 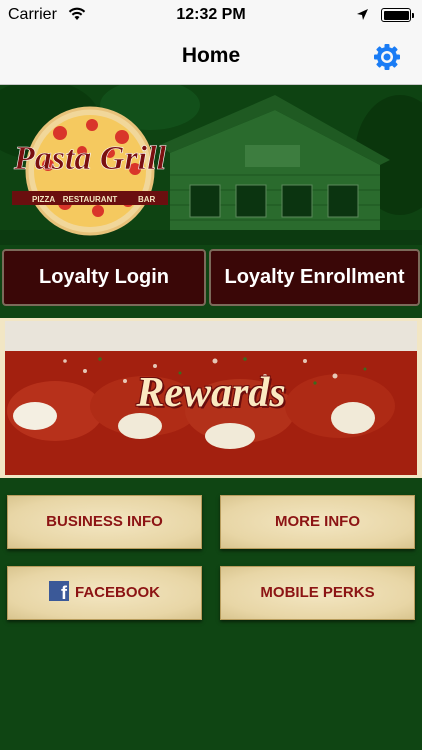 I want to click on location-arrow-icon, so click(x=362, y=14).